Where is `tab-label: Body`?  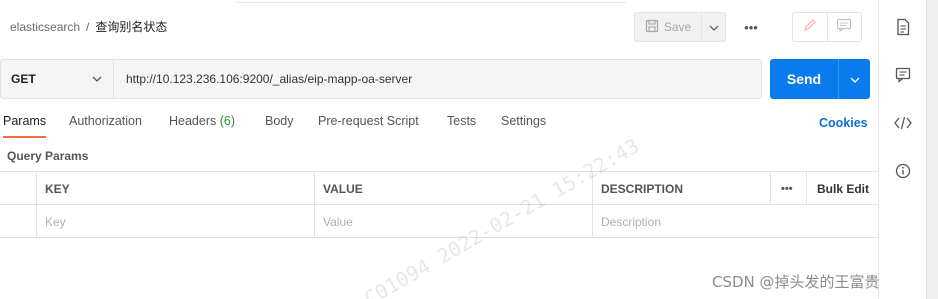 tab-label: Body is located at coordinates (279, 121).